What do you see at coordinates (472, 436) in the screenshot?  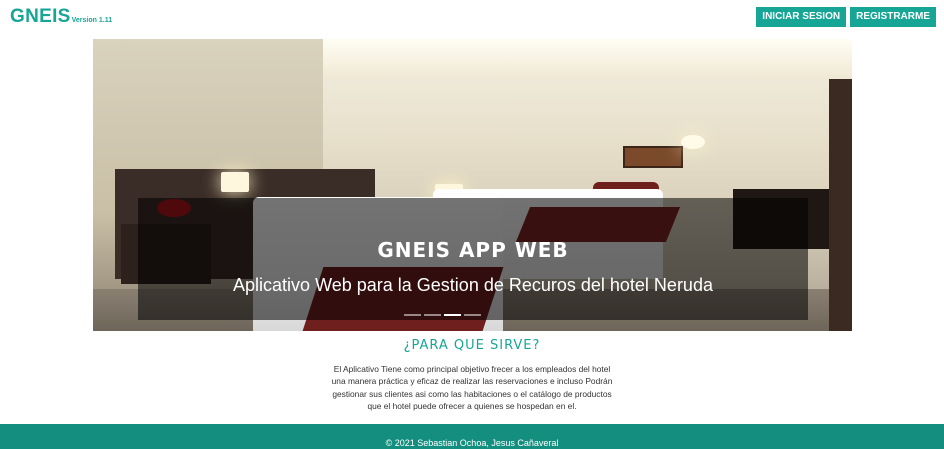 I see `footer: © 2021 Sebastian Ochoa, Jesus Cañaveral` at bounding box center [472, 436].